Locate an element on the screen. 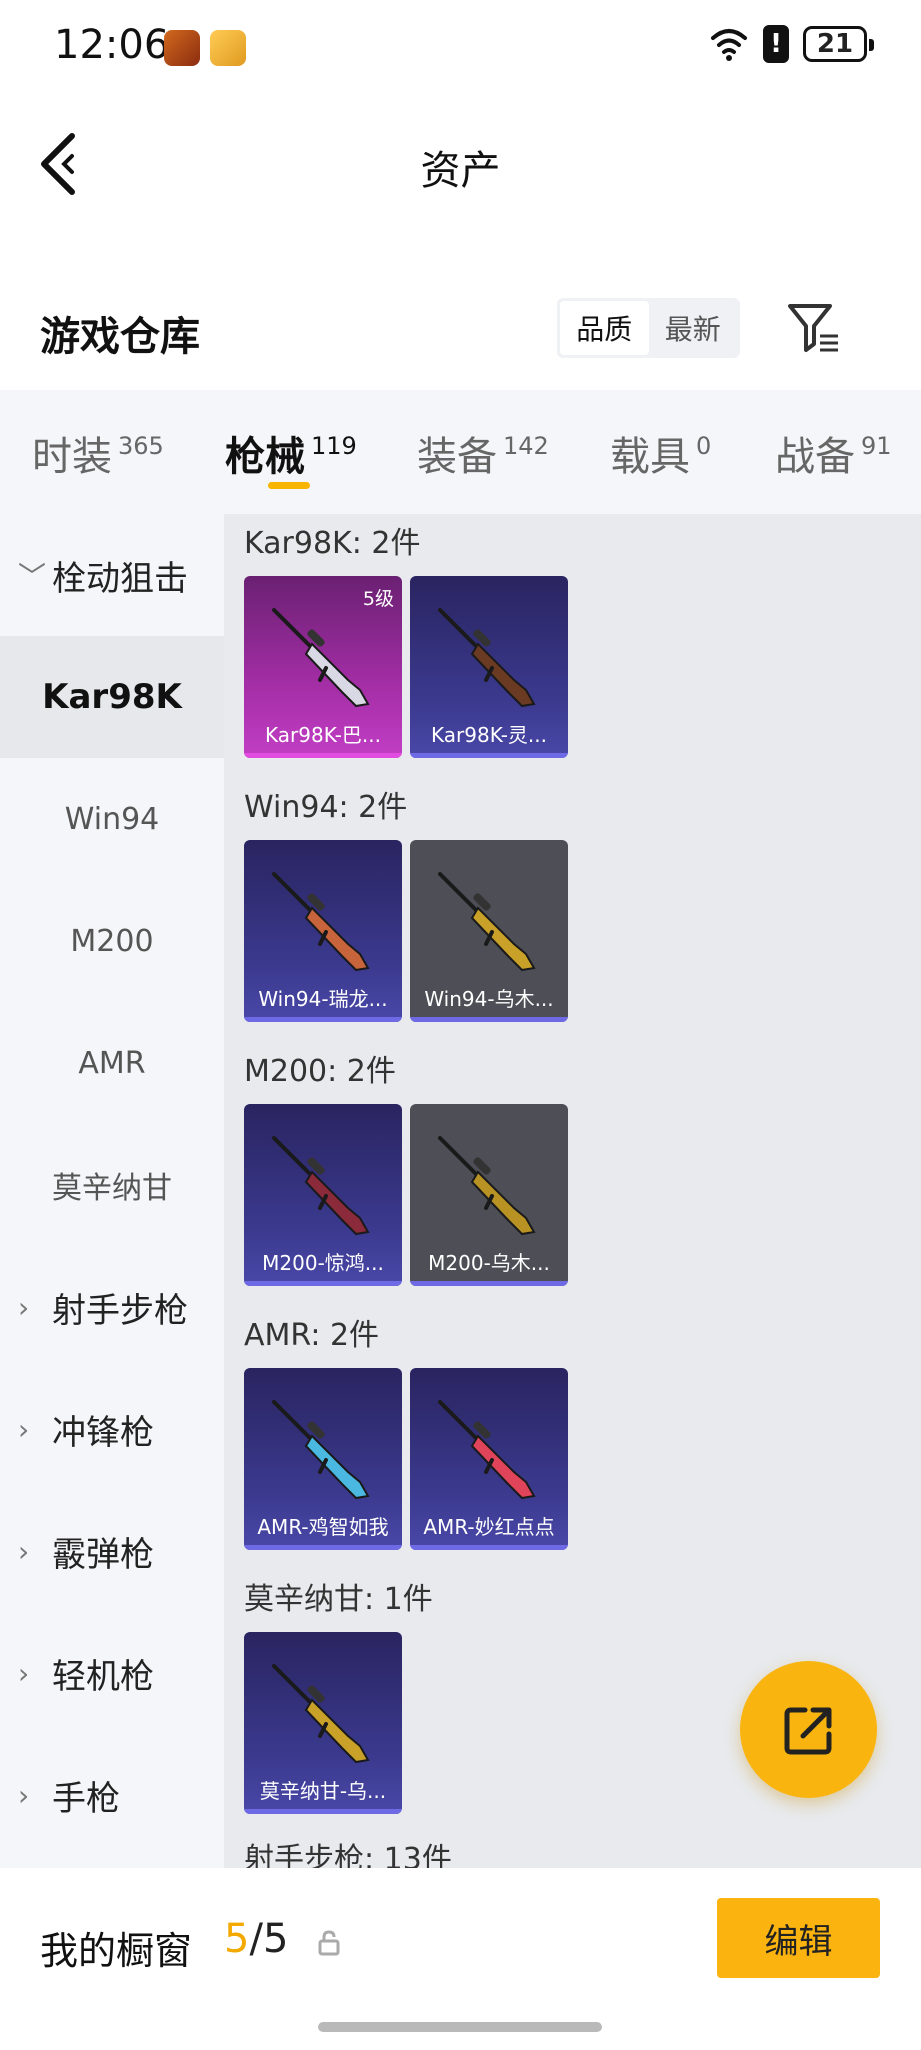 The height and width of the screenshot is (2050, 921). filter-icon is located at coordinates (814, 328).